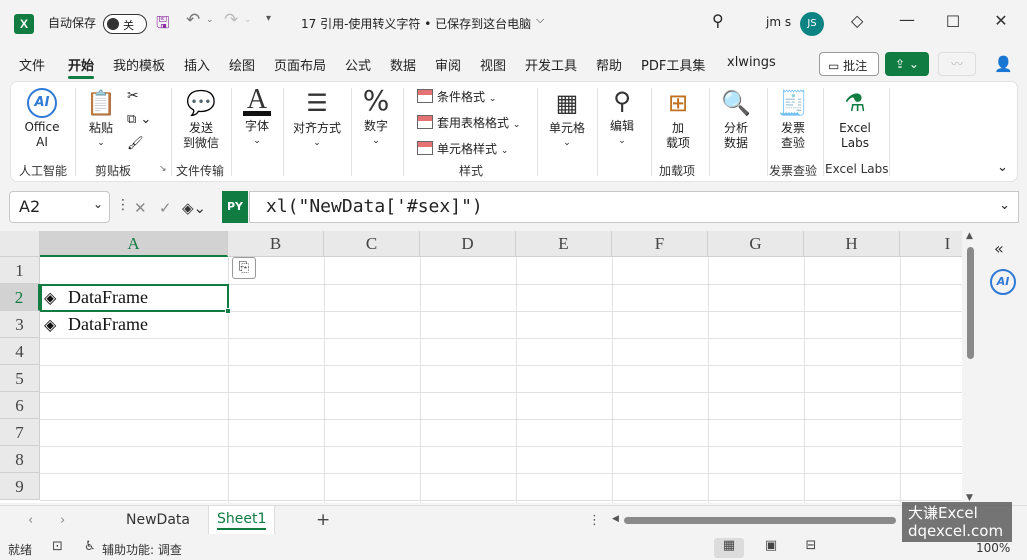 Image resolution: width=1027 pixels, height=560 pixels. I want to click on cell-styles-button: 单元格样式 ⌄, so click(462, 148).